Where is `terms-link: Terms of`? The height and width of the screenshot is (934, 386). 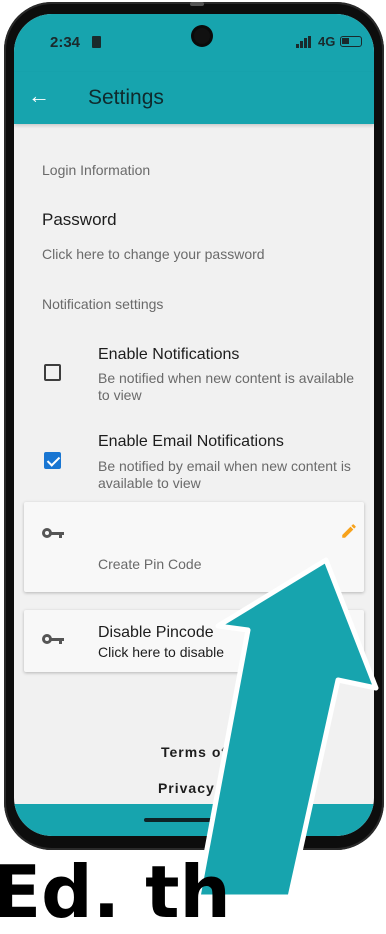 terms-link: Terms of is located at coordinates (194, 752).